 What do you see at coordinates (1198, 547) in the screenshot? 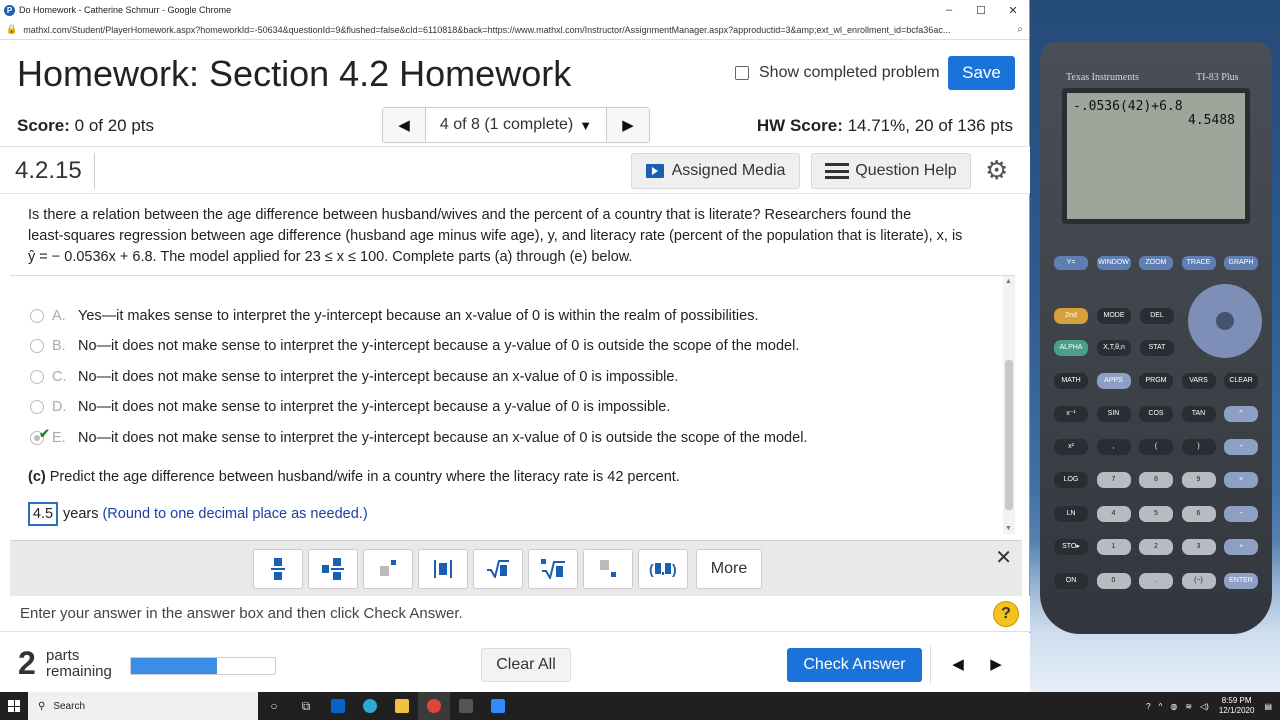
I see `calc-key-3: 3` at bounding box center [1198, 547].